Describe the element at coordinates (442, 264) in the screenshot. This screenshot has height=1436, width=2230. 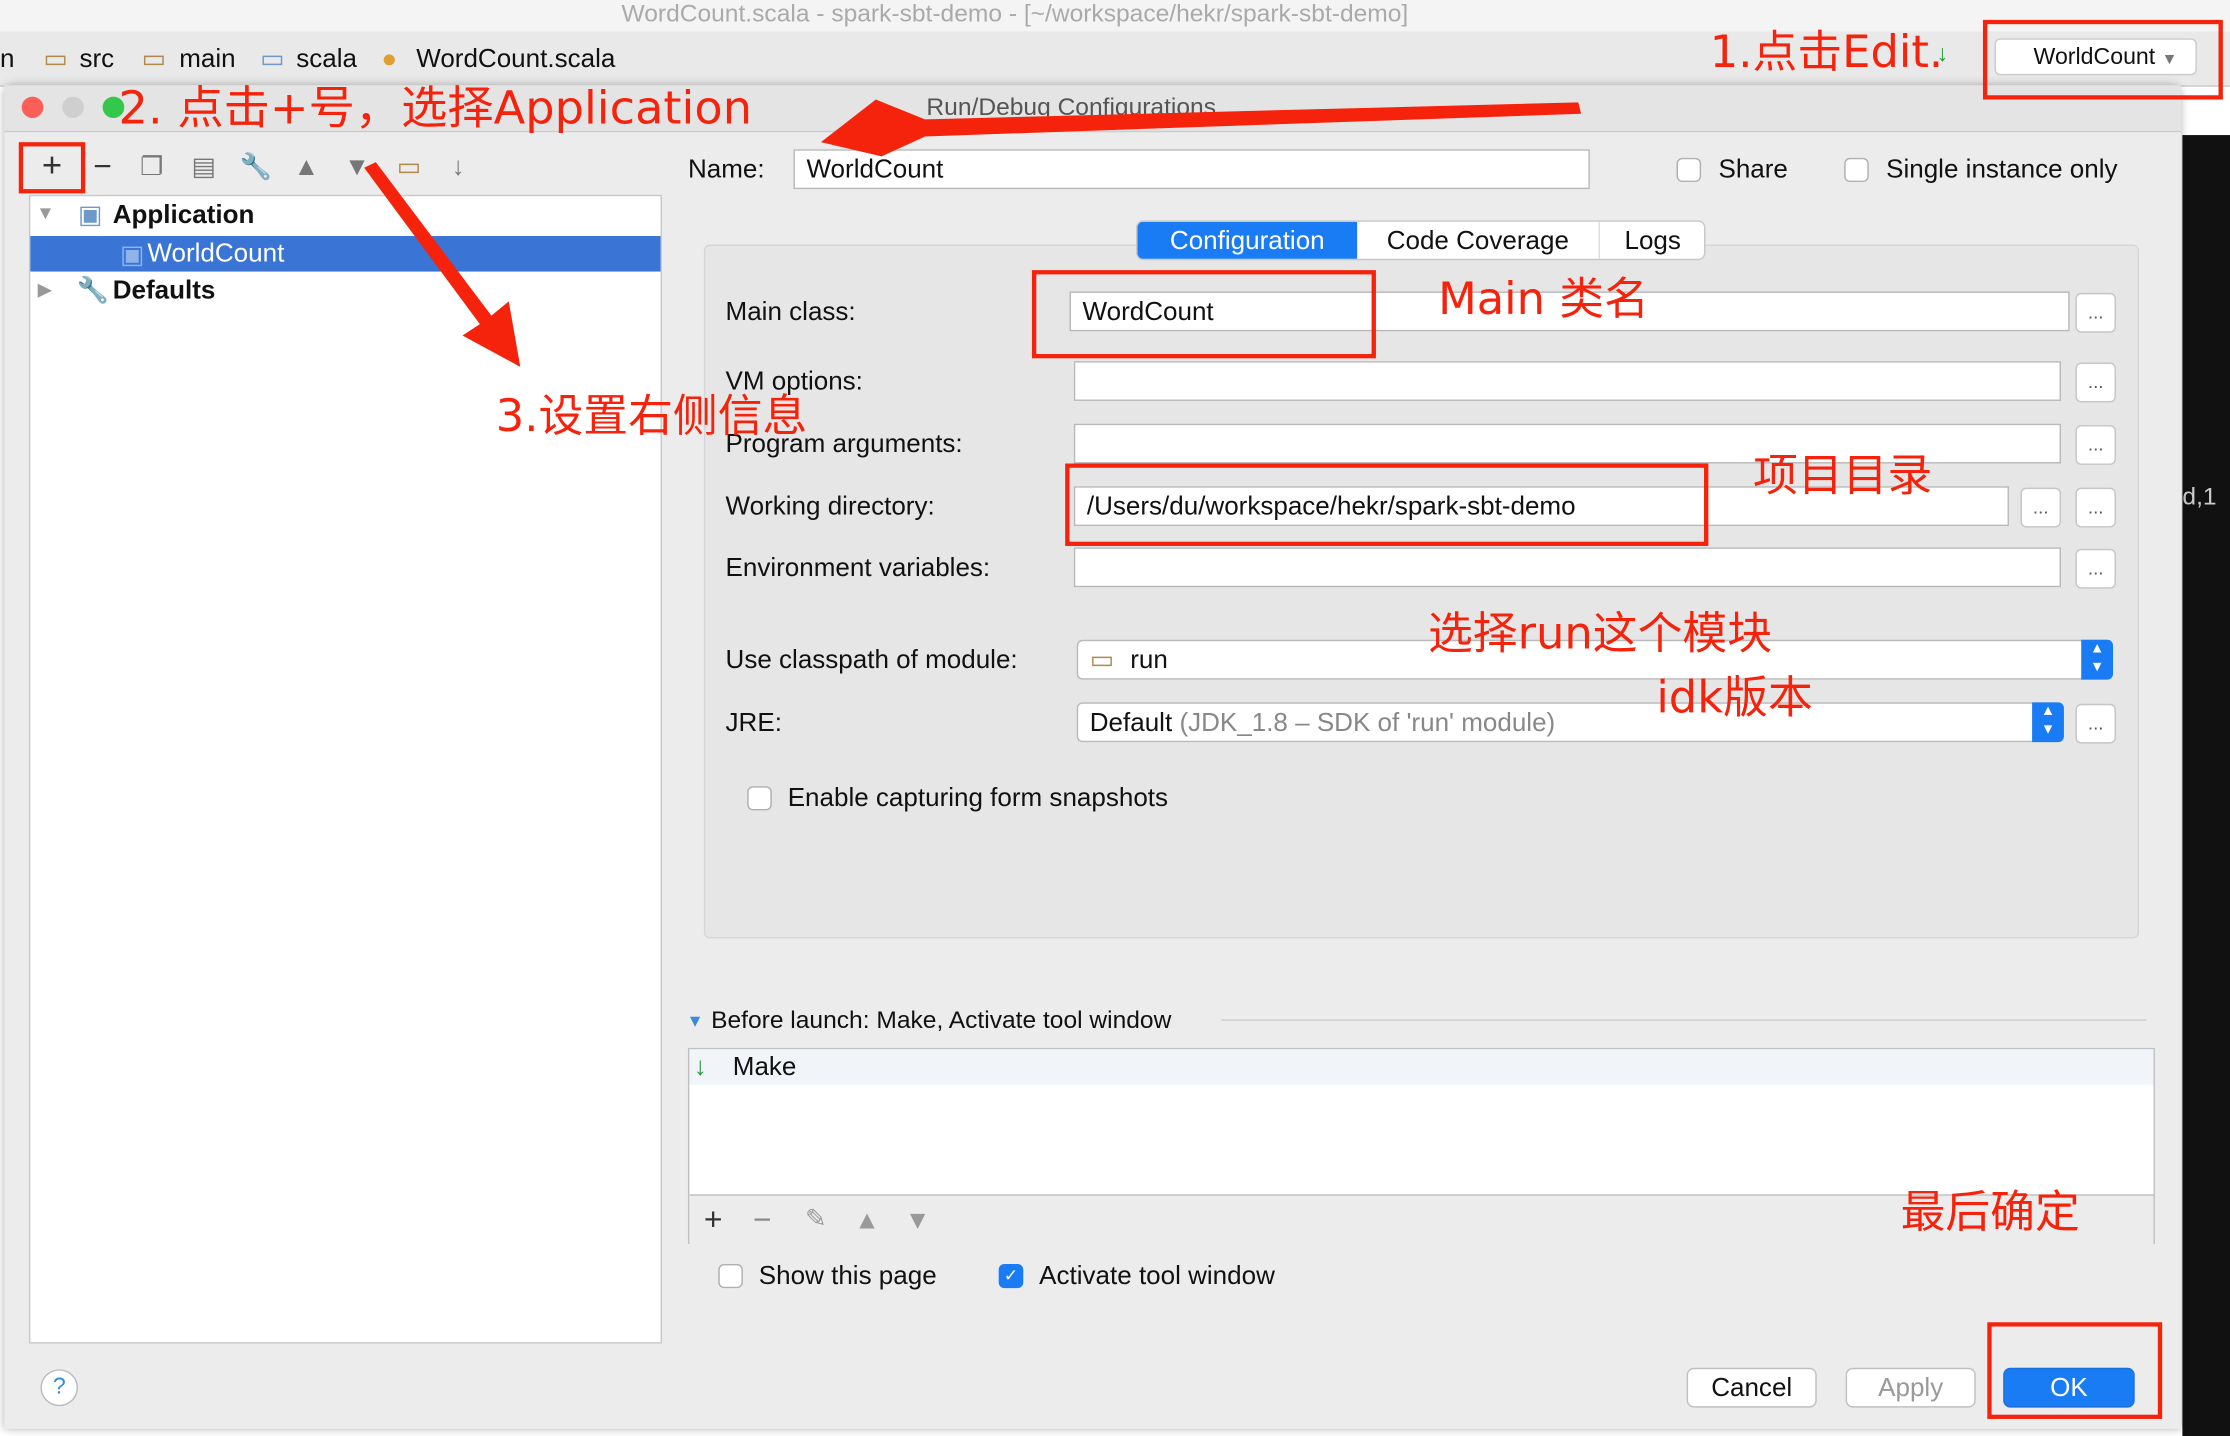
I see `arrow-to-right-panel` at that location.